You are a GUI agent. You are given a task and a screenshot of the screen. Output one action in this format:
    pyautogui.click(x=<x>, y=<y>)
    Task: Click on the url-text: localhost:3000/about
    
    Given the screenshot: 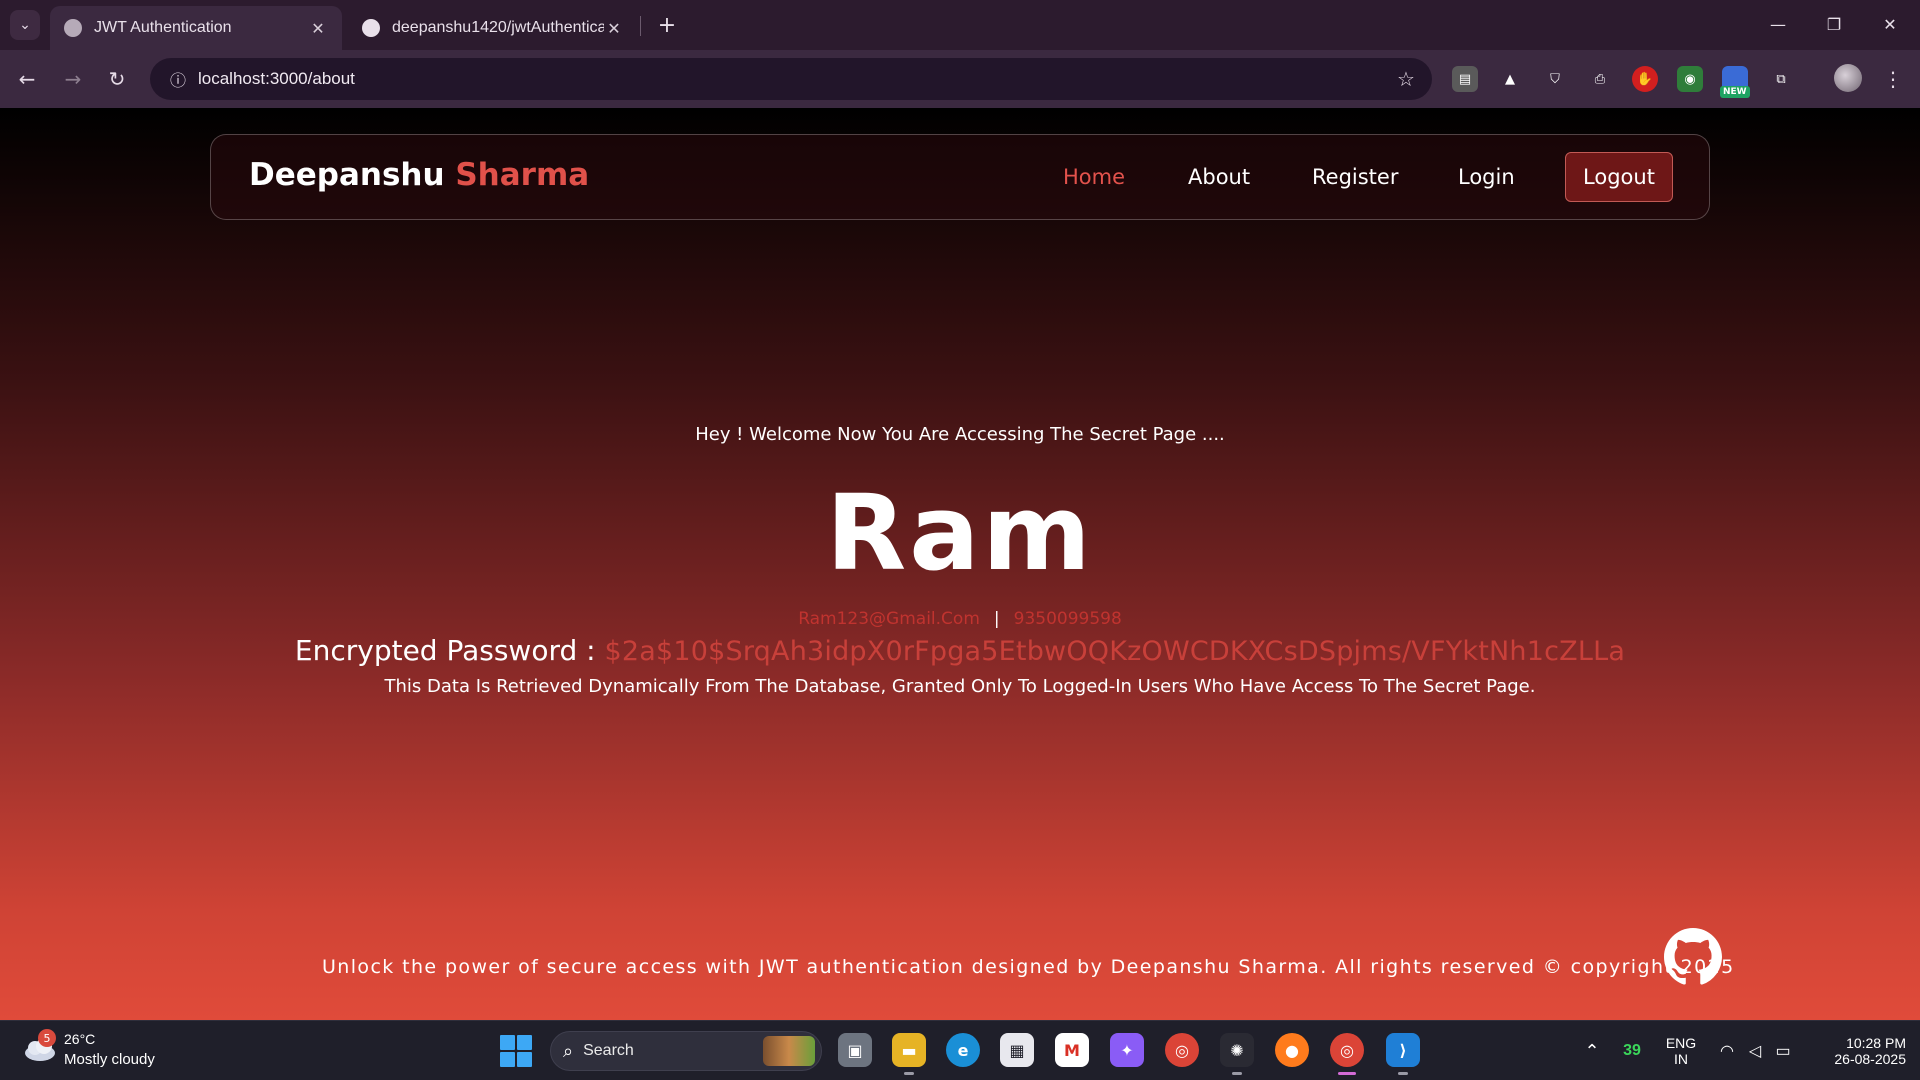 What is the action you would take?
    pyautogui.click(x=792, y=79)
    